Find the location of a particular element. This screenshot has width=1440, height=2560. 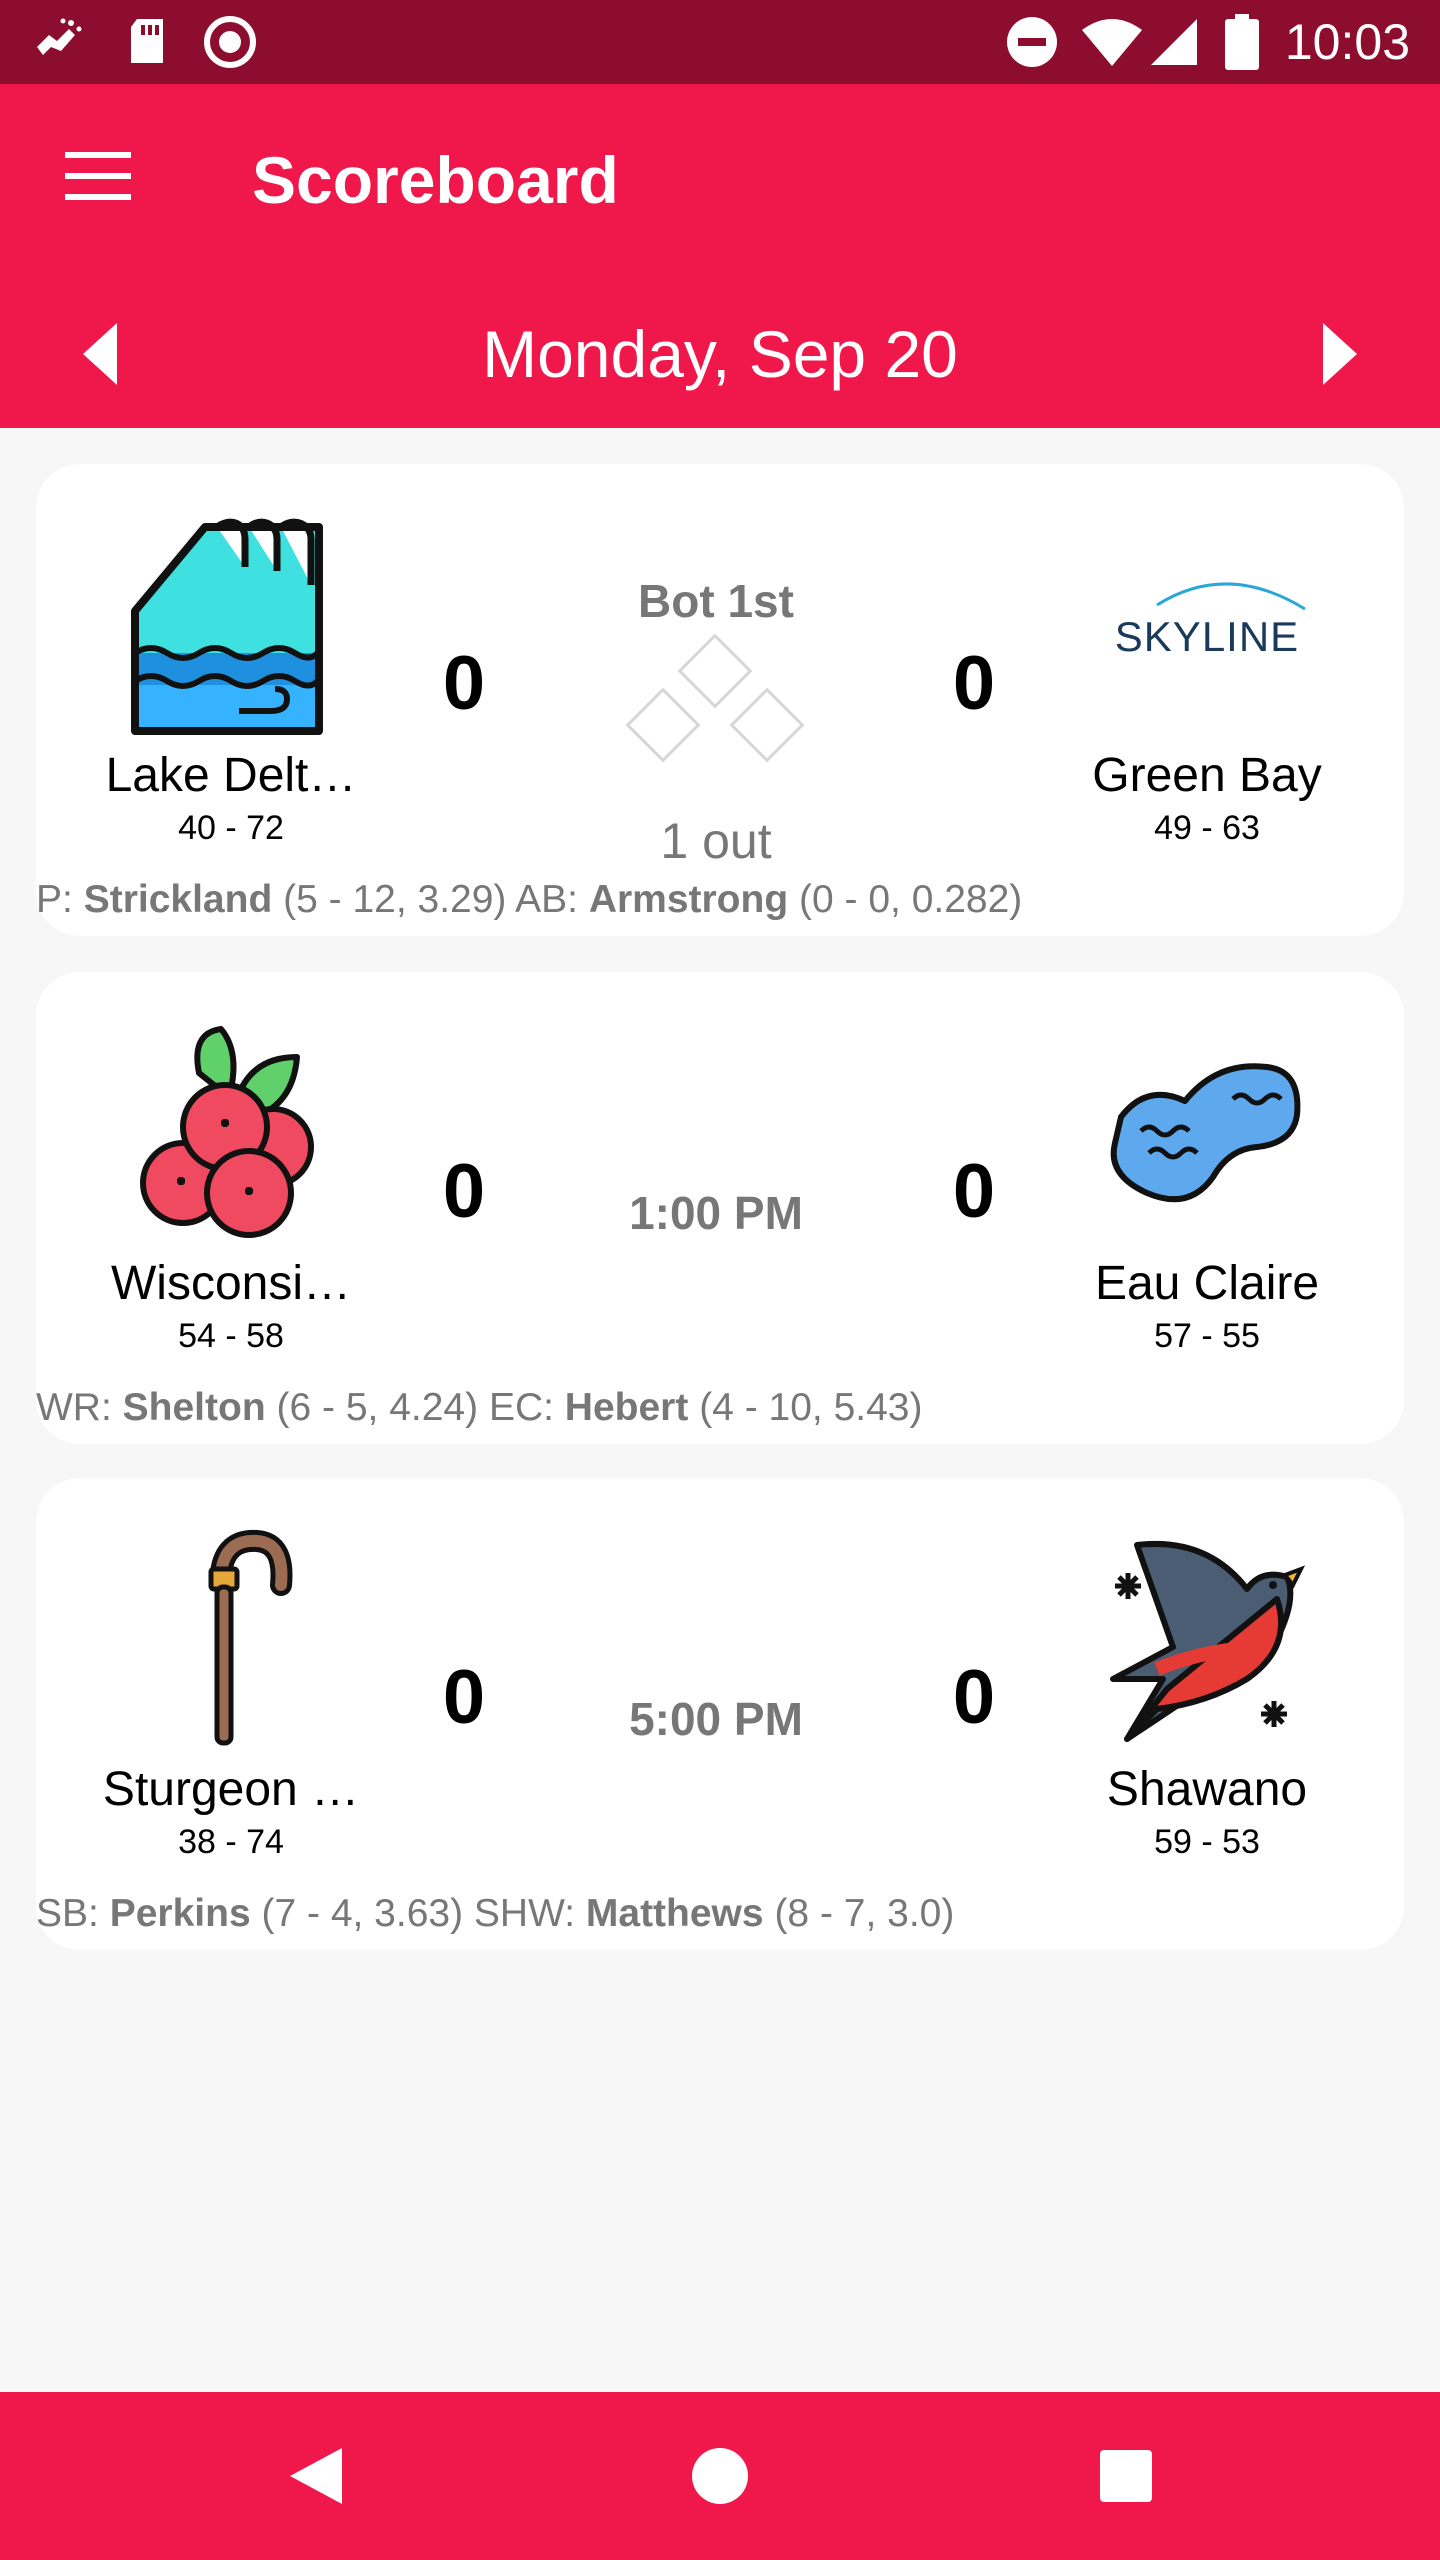

menu-icon is located at coordinates (98, 176).